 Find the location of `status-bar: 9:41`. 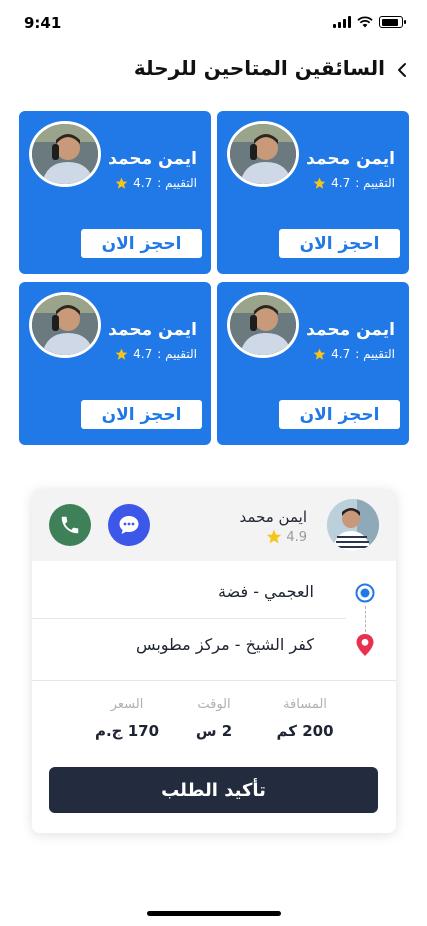

status-bar: 9:41 is located at coordinates (213, 24).